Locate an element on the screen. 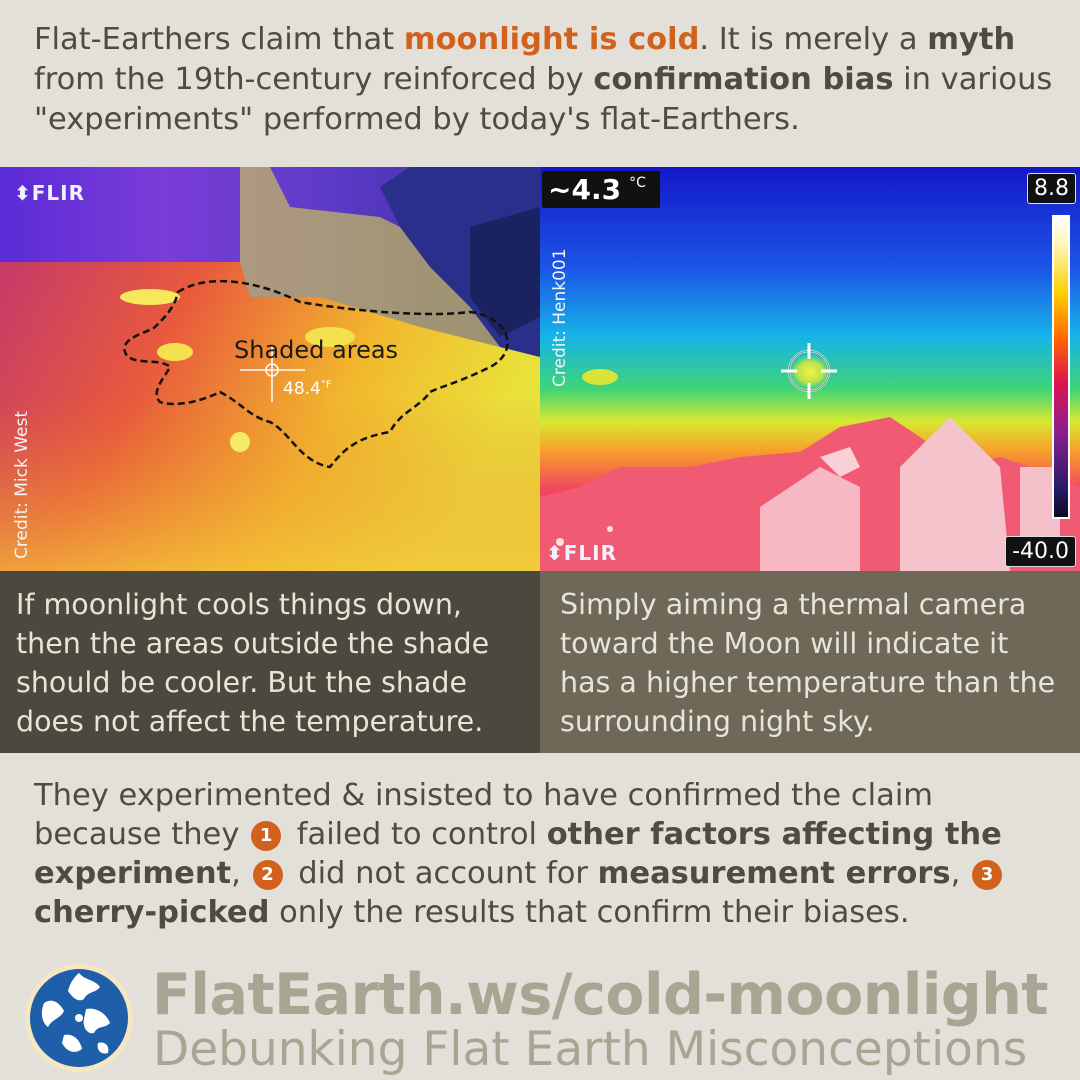 Image resolution: width=1080 pixels, height=1080 pixels. temperature-reading: 48.4°F is located at coordinates (307, 389).